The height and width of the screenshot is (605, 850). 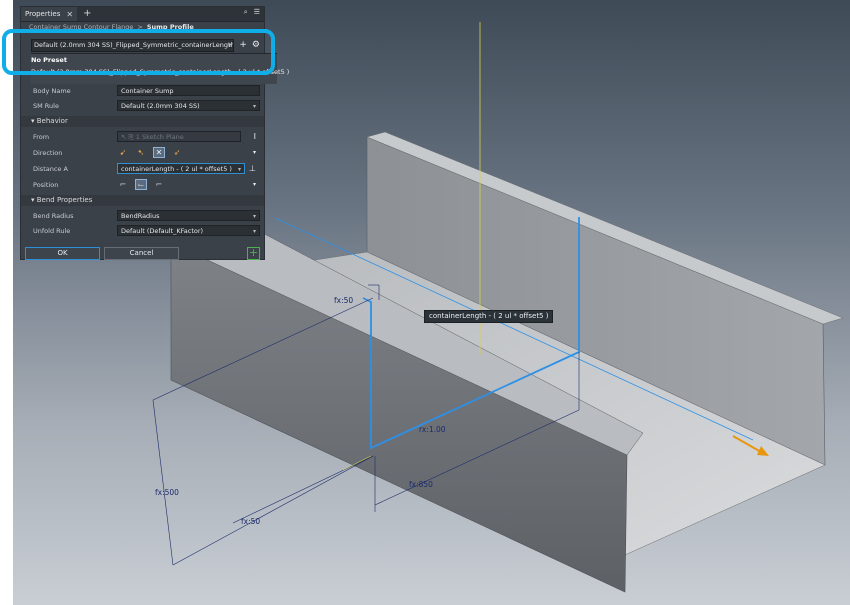 I want to click on row-position: Position ⌐ ⌙ ⌐ ▾, so click(x=142, y=184).